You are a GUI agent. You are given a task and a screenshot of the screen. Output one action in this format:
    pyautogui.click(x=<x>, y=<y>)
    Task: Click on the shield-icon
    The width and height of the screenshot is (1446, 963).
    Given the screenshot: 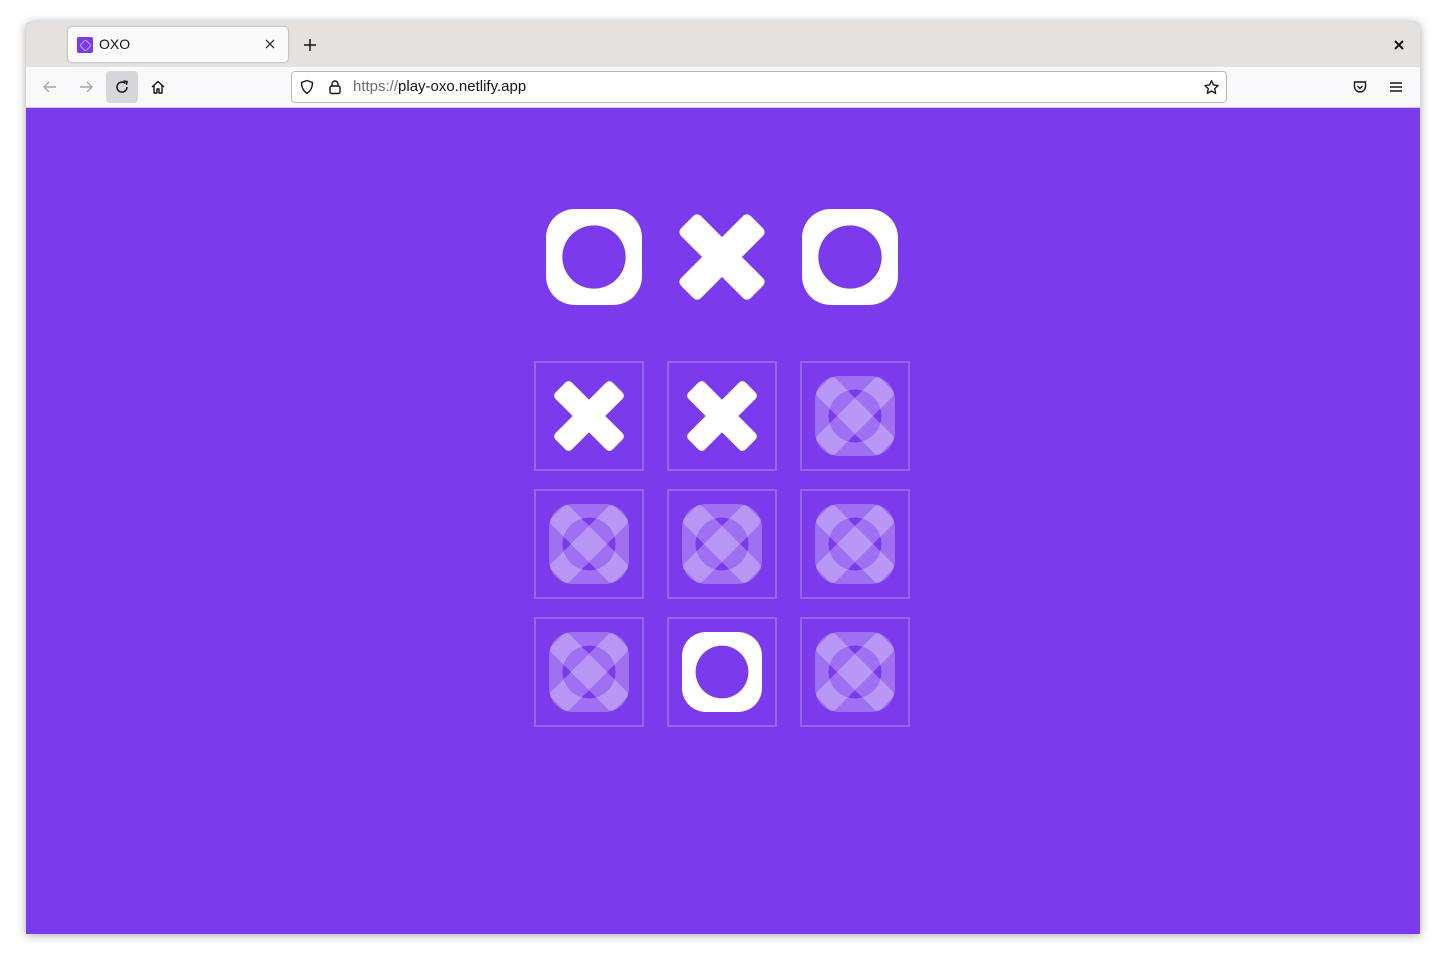 What is the action you would take?
    pyautogui.click(x=307, y=87)
    